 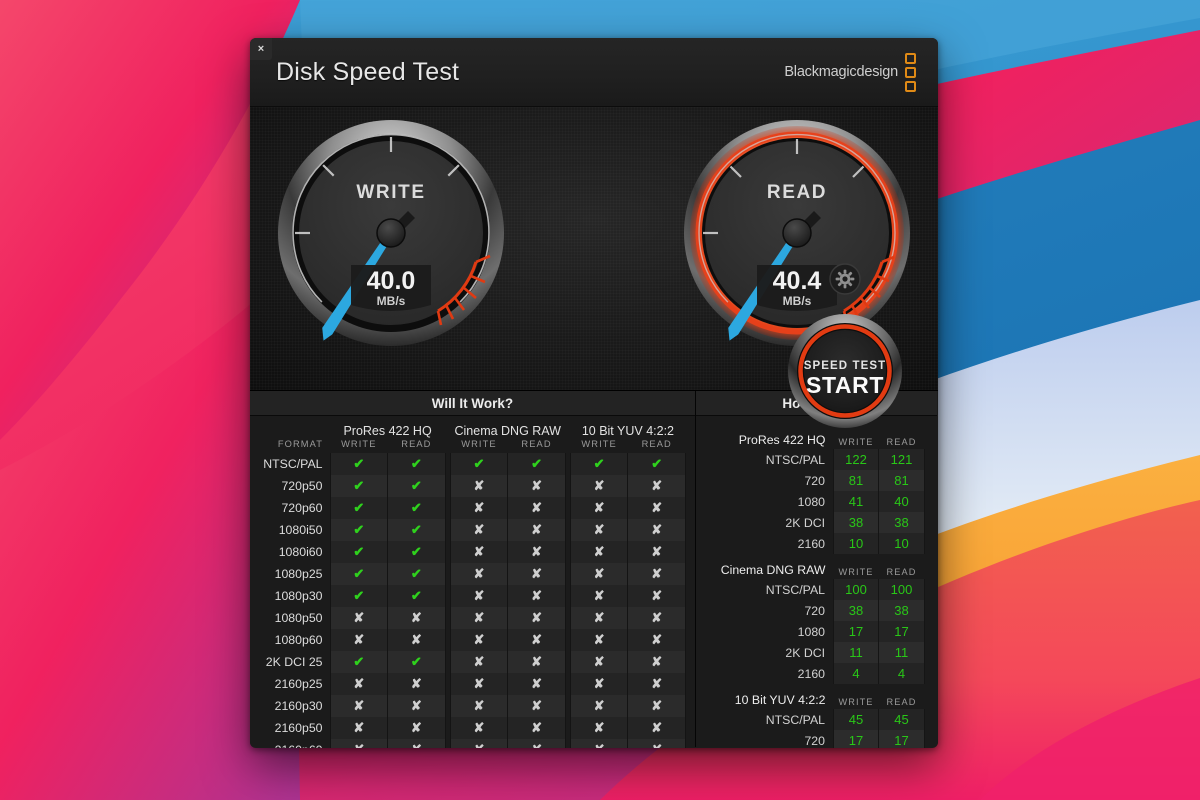 I want to click on write-gauge-value: 40.0, so click(x=391, y=281).